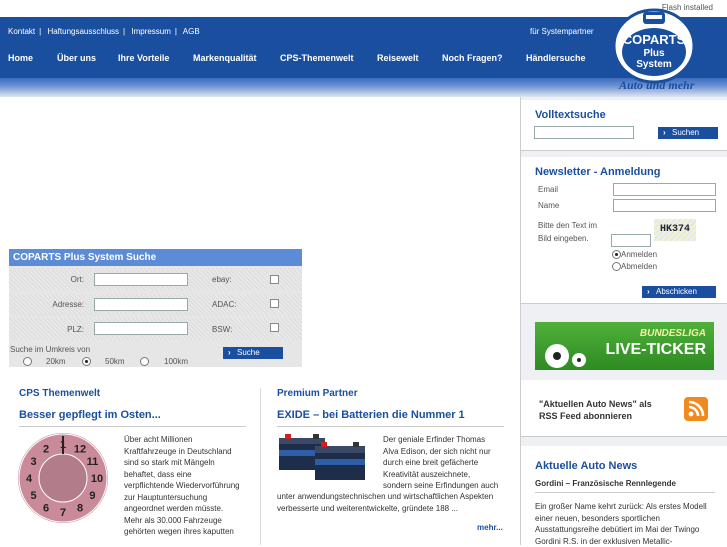 This screenshot has height=547, width=727. What do you see at coordinates (673, 333) in the screenshot?
I see `bundesliga-line1: BUNDESLIGA` at bounding box center [673, 333].